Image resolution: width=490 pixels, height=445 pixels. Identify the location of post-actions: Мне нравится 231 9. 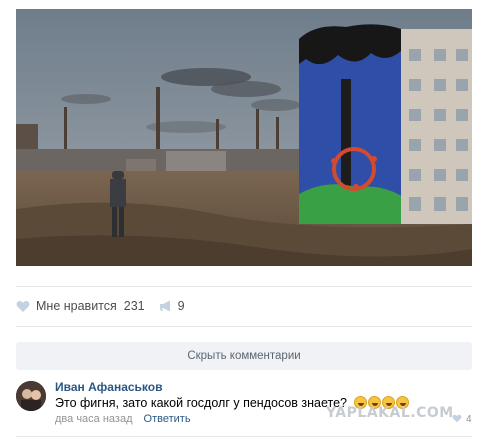
(100, 306).